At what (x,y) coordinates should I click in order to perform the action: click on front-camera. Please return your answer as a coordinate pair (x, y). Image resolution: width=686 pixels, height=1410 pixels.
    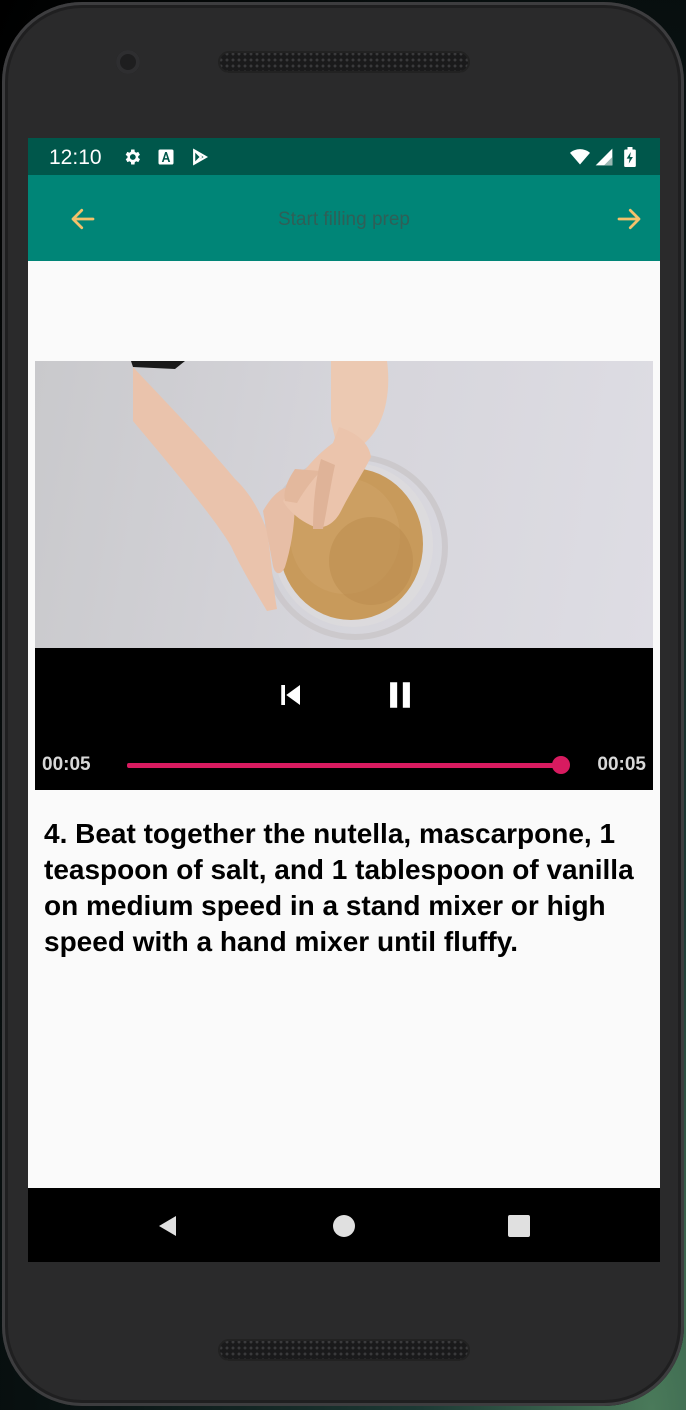
    Looking at the image, I should click on (128, 62).